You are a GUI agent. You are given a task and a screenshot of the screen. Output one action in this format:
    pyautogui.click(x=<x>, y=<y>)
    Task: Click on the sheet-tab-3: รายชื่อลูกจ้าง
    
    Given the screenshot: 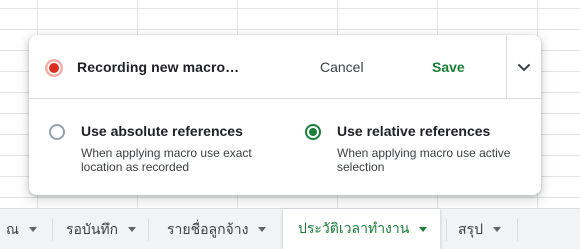 What is the action you would take?
    pyautogui.click(x=214, y=229)
    